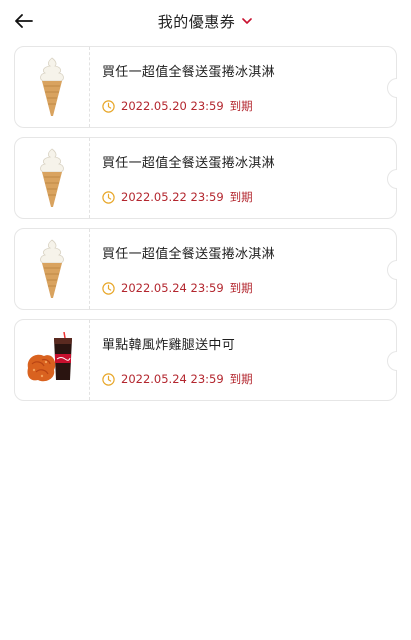 The width and height of the screenshot is (411, 640). What do you see at coordinates (205, 269) in the screenshot?
I see `coupon-card: 買任一超值全餐送蛋捲冰淇淋 2022.05.24 23:59 到期` at bounding box center [205, 269].